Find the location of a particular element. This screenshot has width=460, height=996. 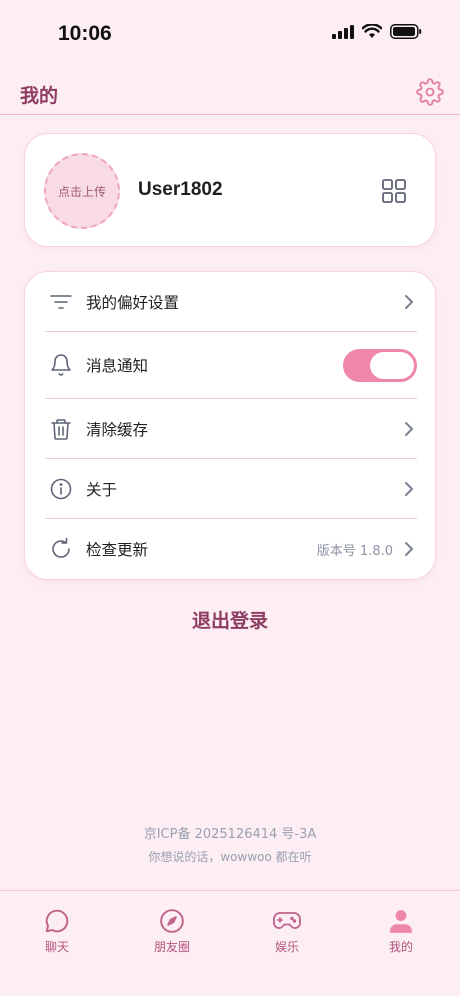

tab-label: 我的 is located at coordinates (400, 947).